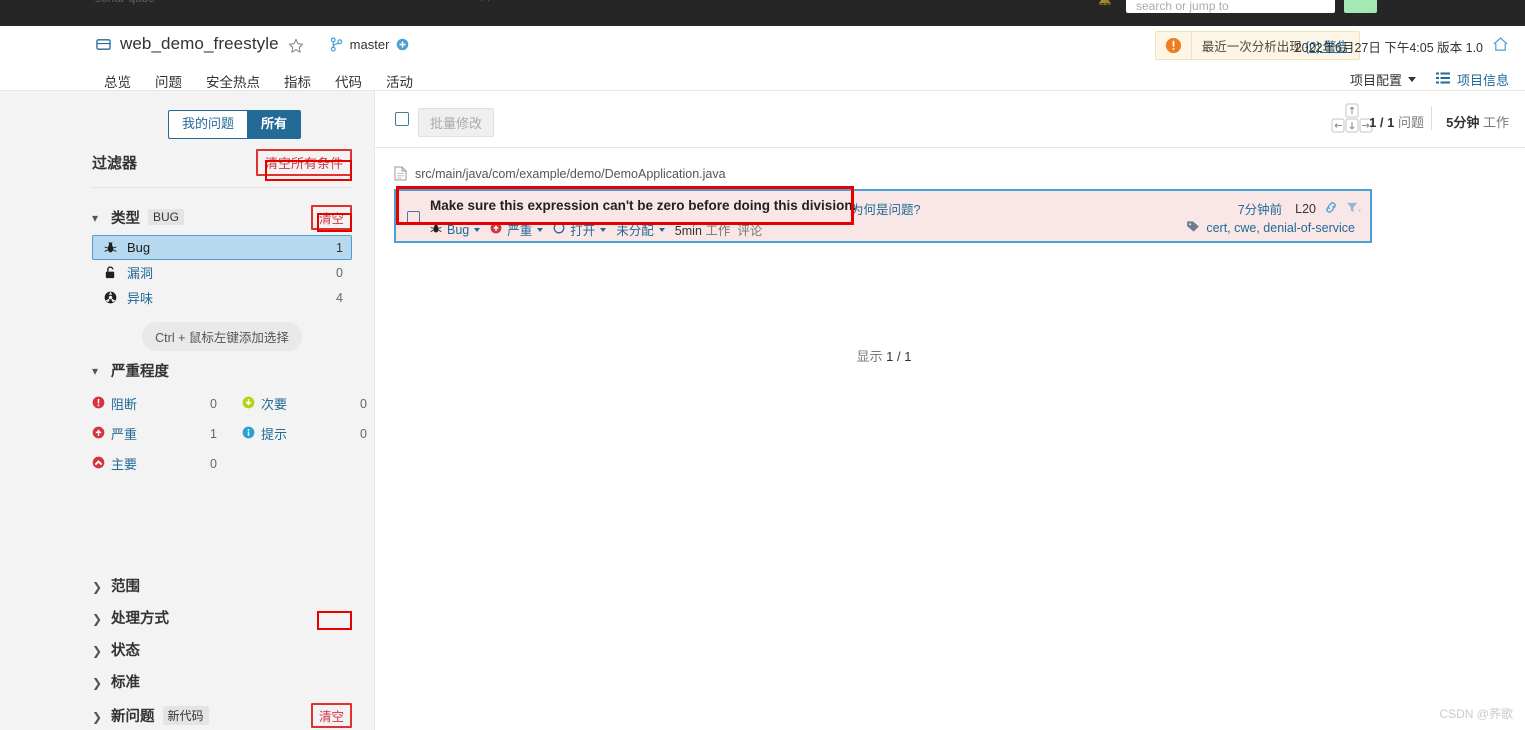 This screenshot has height=730, width=1525. What do you see at coordinates (402, 119) in the screenshot?
I see `select-all-checkbox` at bounding box center [402, 119].